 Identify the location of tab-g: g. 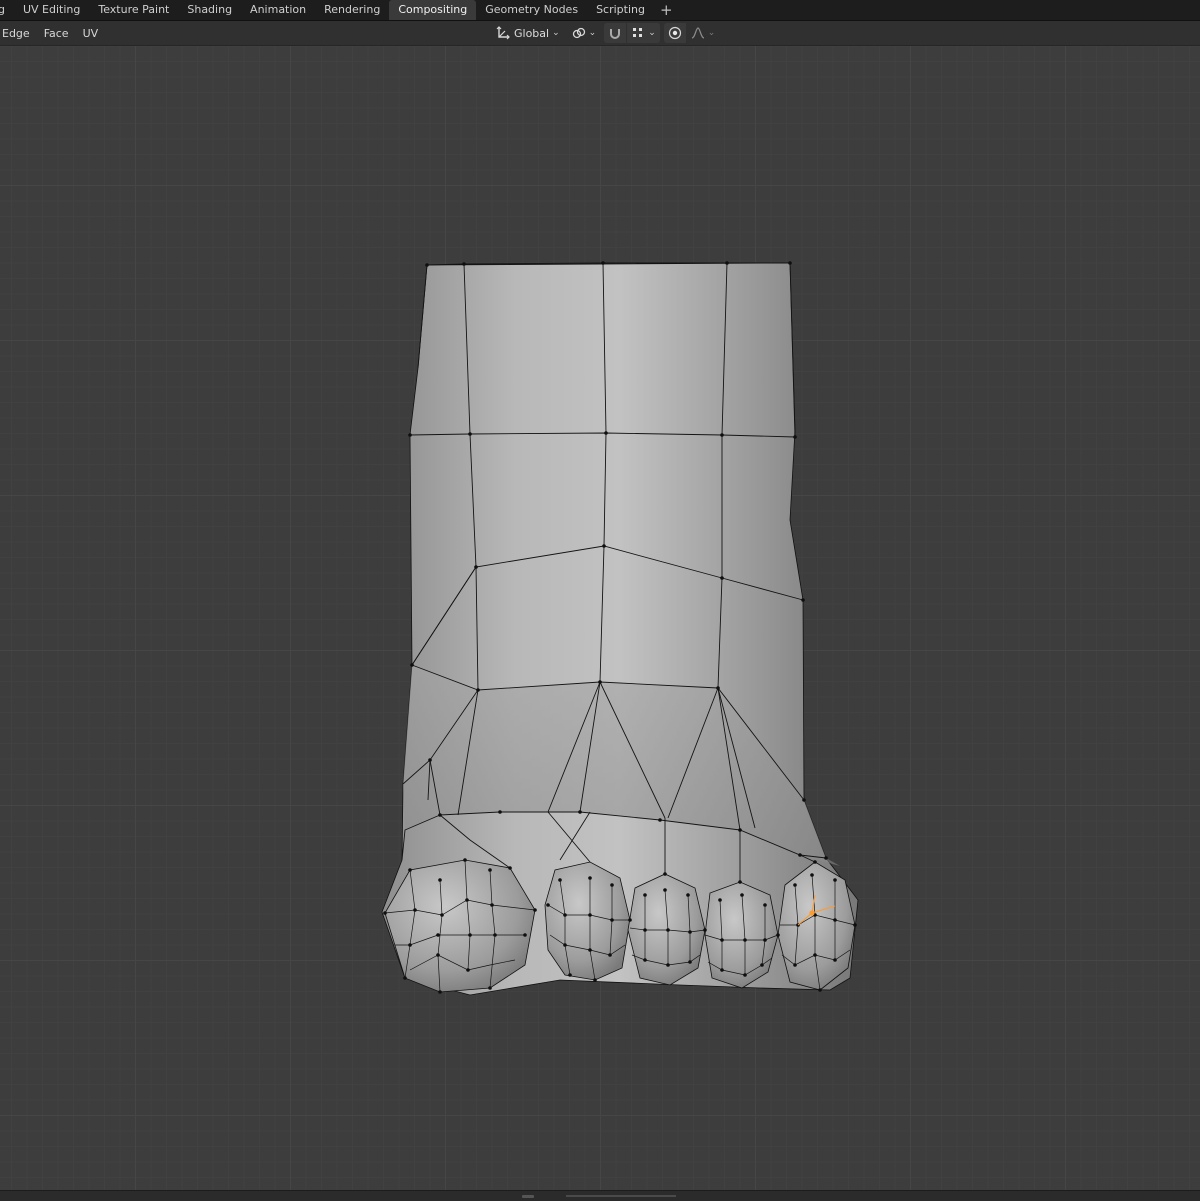
(7, 10).